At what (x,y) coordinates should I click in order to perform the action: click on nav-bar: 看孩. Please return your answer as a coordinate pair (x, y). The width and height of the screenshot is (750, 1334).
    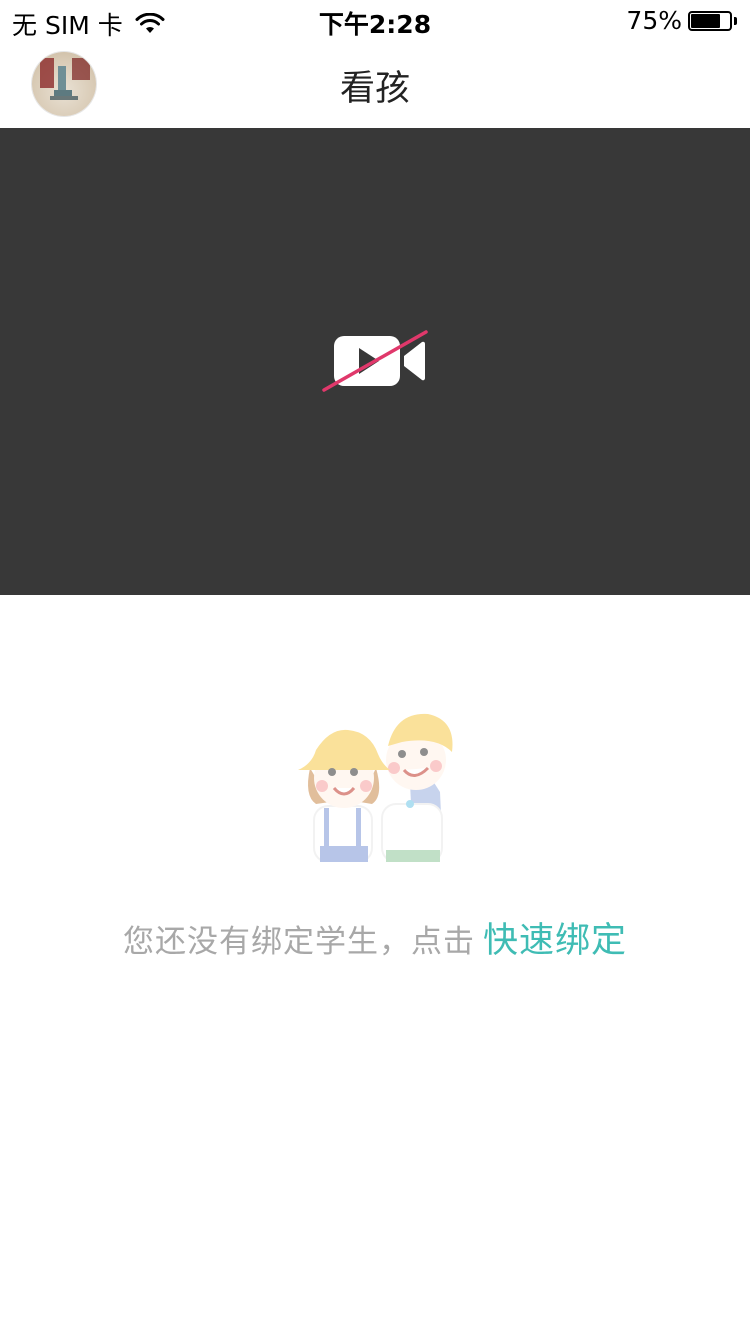
    Looking at the image, I should click on (375, 84).